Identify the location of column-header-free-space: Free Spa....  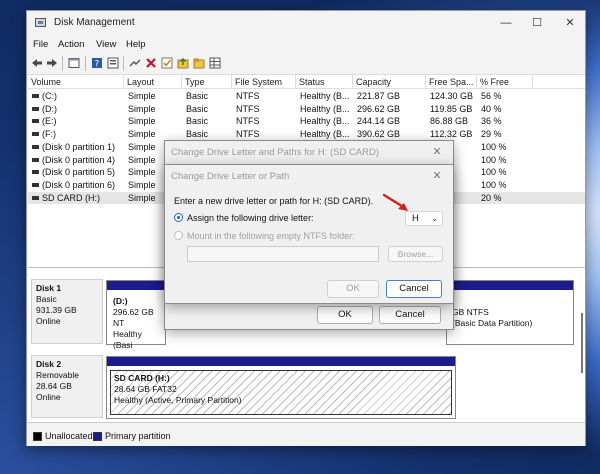
(451, 82).